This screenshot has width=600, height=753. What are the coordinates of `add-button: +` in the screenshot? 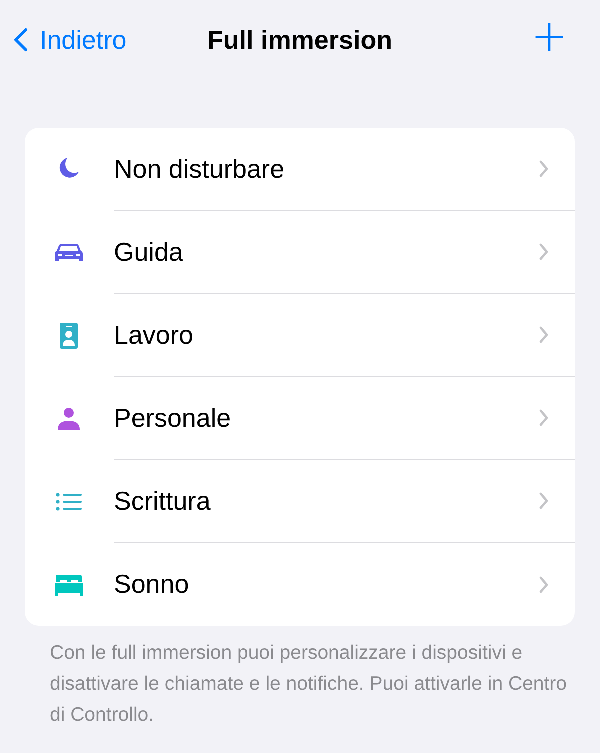 It's located at (558, 40).